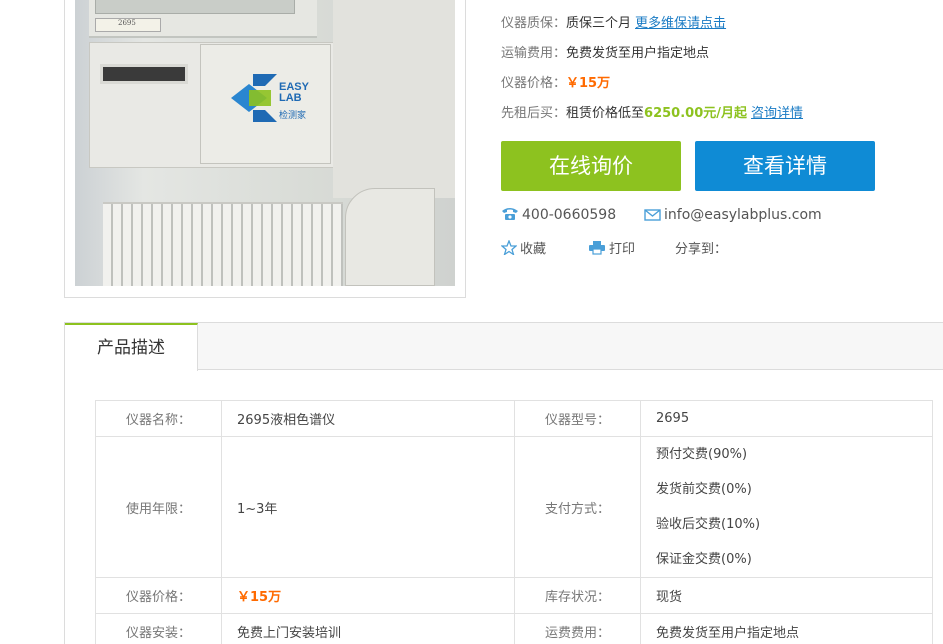 The width and height of the screenshot is (943, 644). Describe the element at coordinates (158, 418) in the screenshot. I see `spec-name-label: 仪器名称：` at that location.